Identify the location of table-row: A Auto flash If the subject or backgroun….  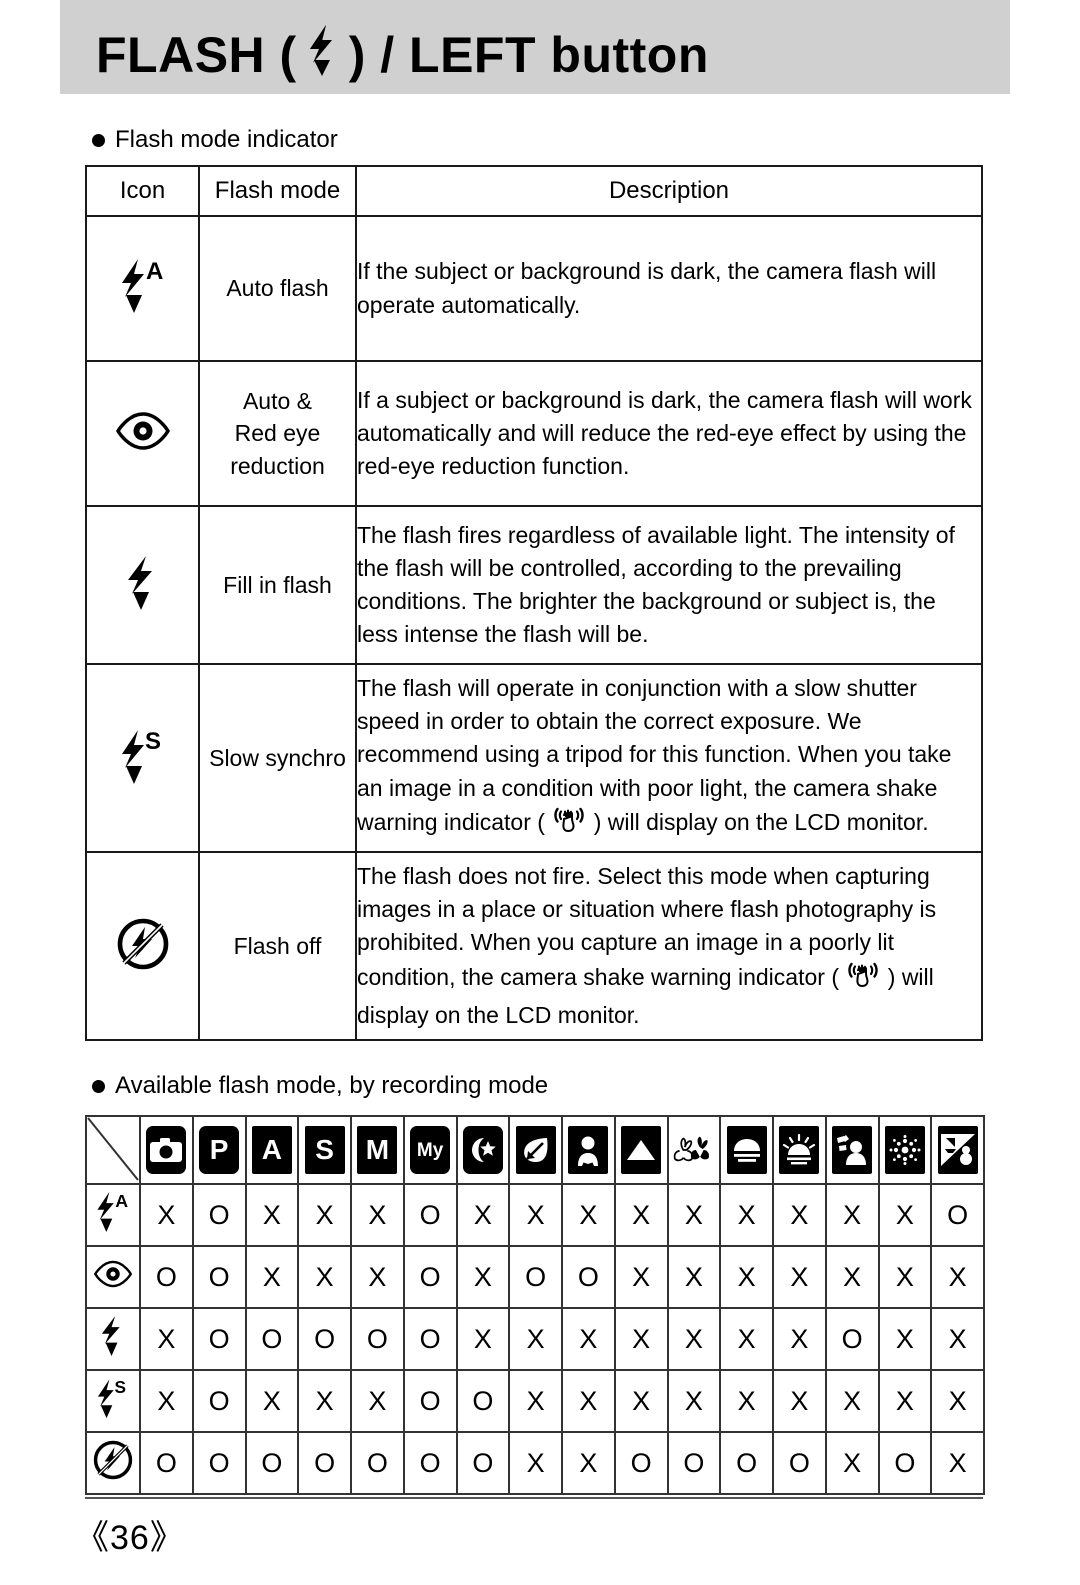
(534, 288).